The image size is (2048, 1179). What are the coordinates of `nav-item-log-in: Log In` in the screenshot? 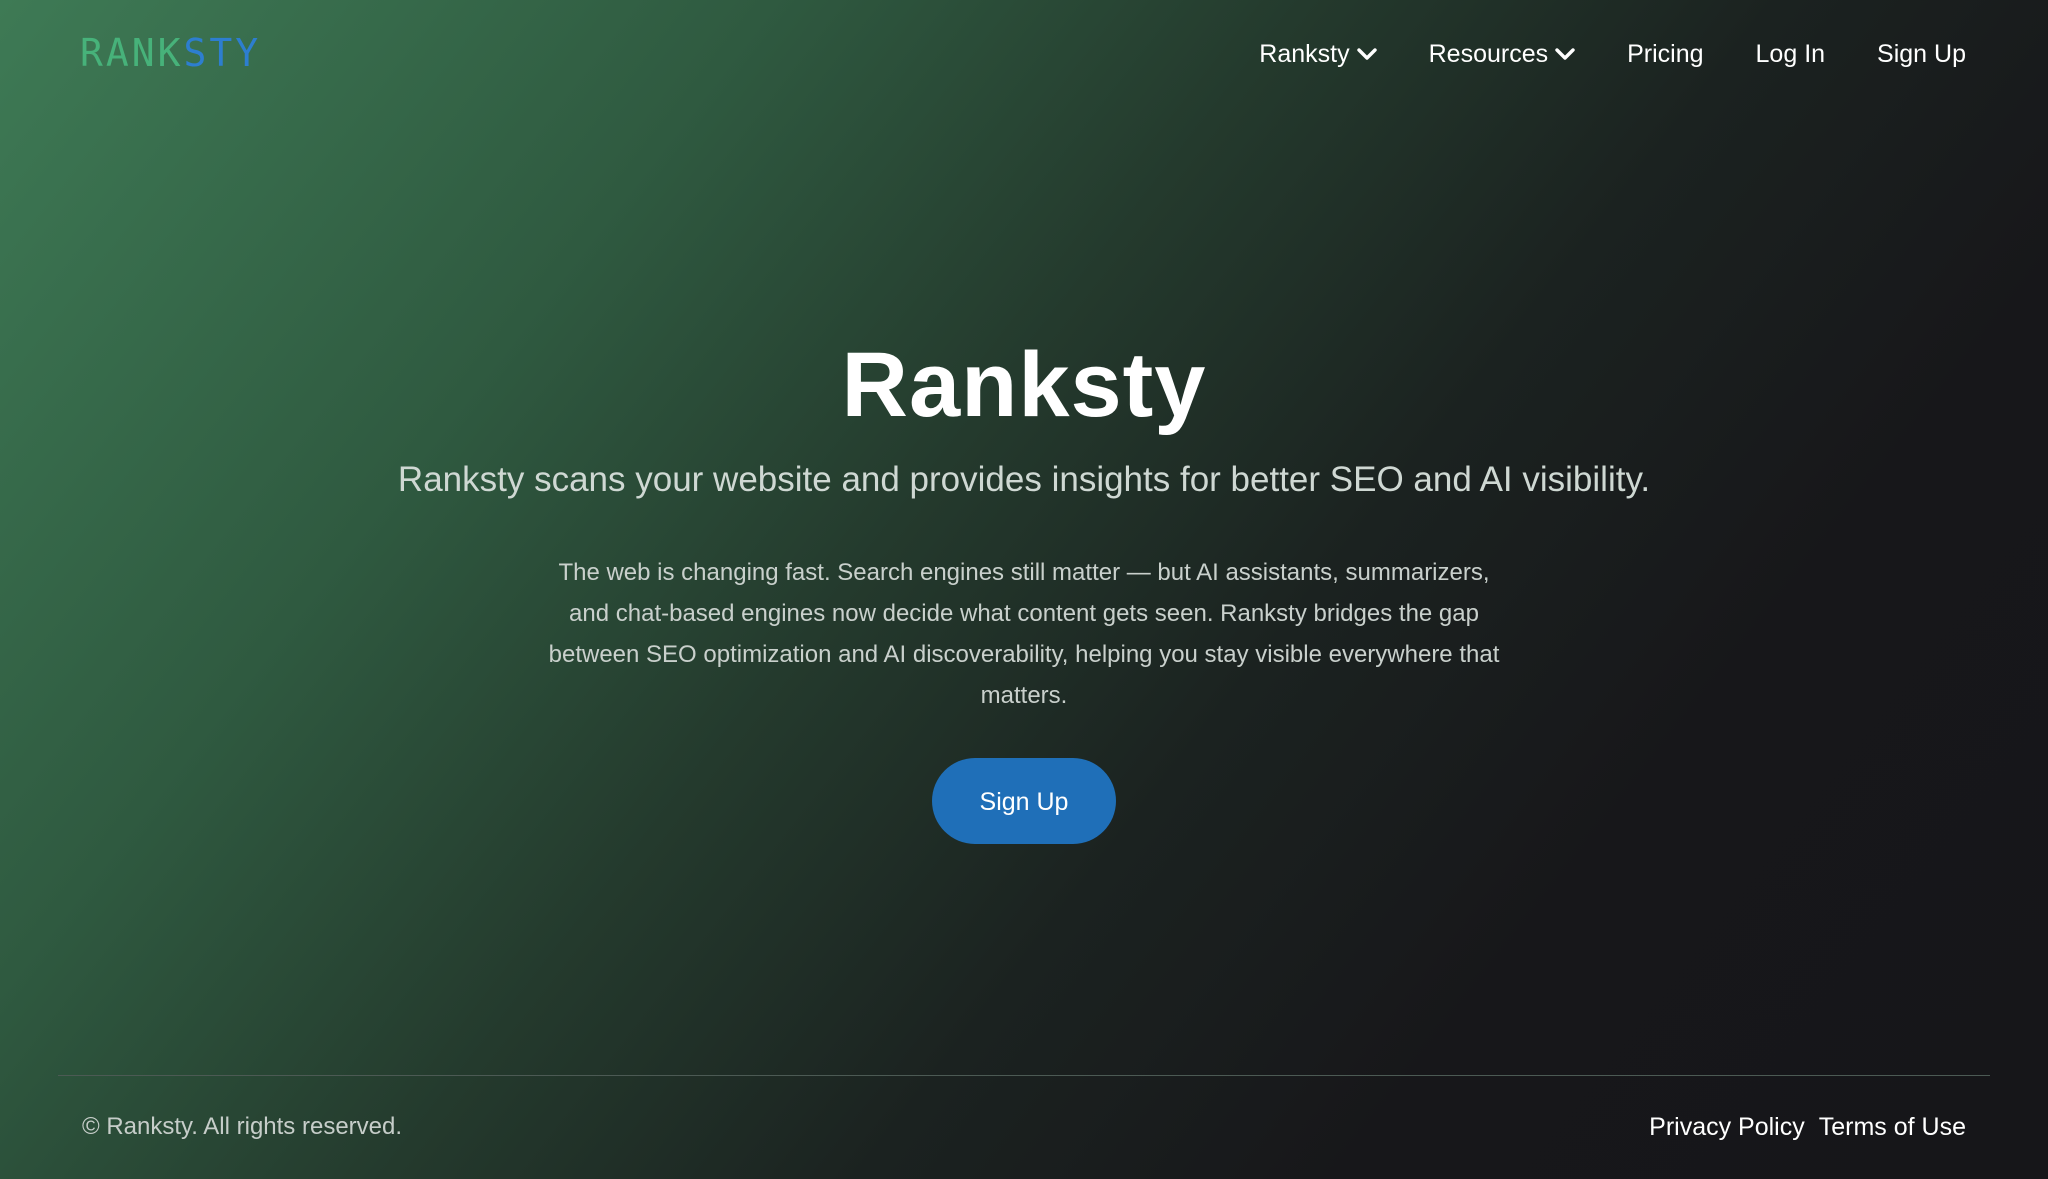 It's located at (1791, 54).